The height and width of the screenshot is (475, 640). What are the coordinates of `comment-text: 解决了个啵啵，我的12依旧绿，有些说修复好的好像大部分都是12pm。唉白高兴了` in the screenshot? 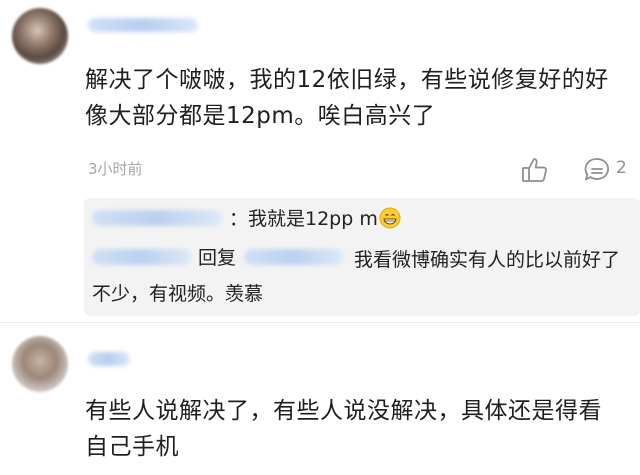 It's located at (347, 98).